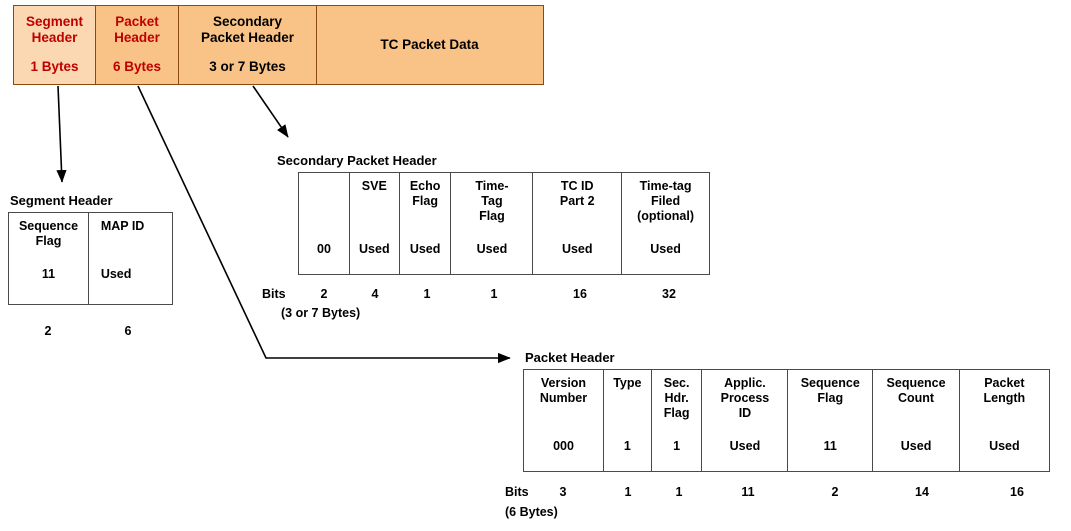 This screenshot has height=531, width=1071. What do you see at coordinates (531, 512) in the screenshot?
I see `packet-header-bytes-label: (6 Bytes)` at bounding box center [531, 512].